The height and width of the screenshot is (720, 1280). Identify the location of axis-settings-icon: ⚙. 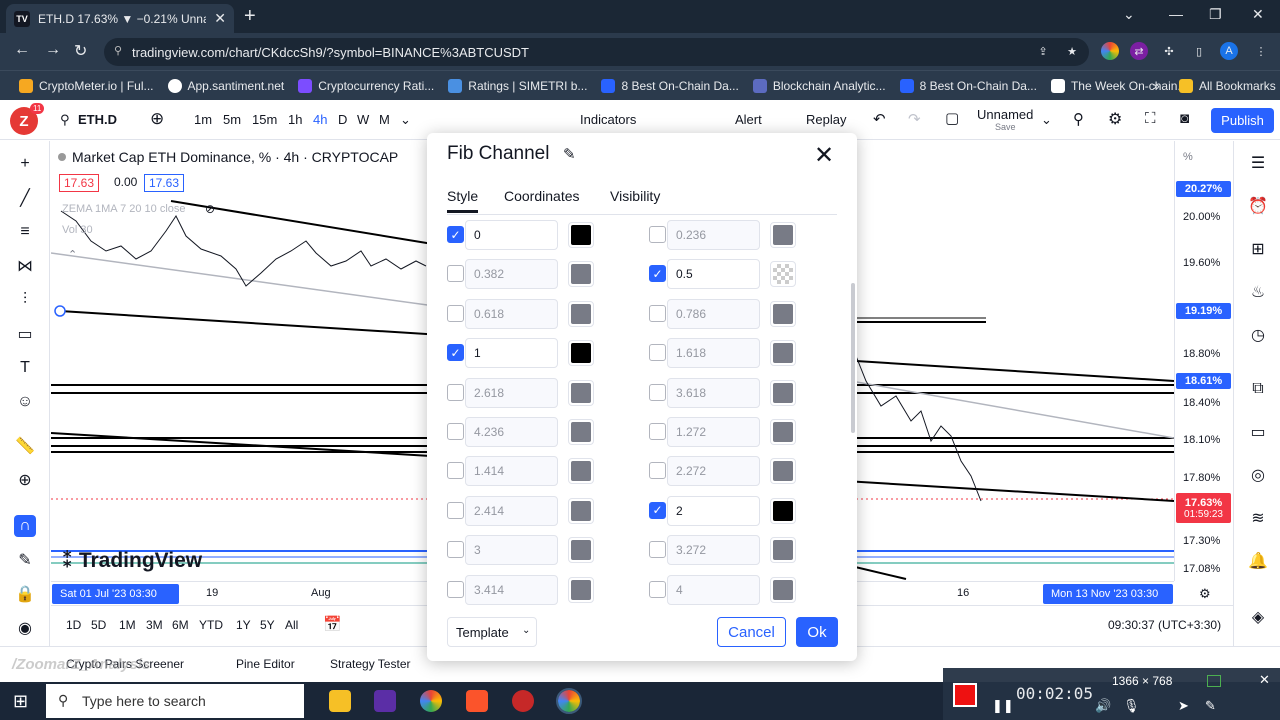
(1205, 594).